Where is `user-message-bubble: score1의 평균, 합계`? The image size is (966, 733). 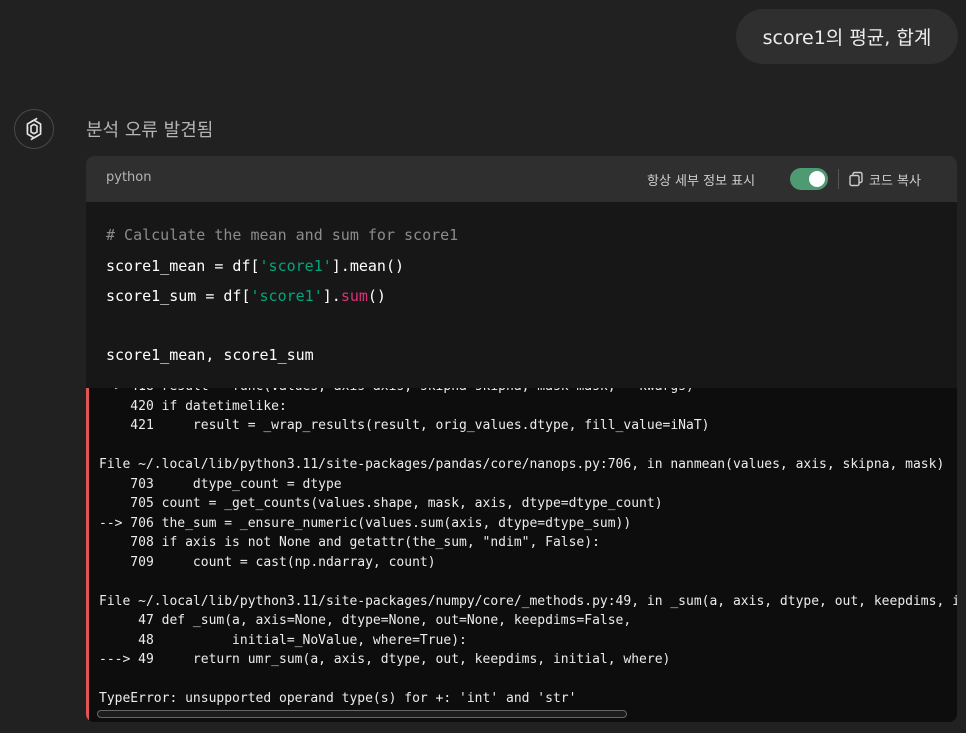 user-message-bubble: score1의 평균, 합계 is located at coordinates (847, 36).